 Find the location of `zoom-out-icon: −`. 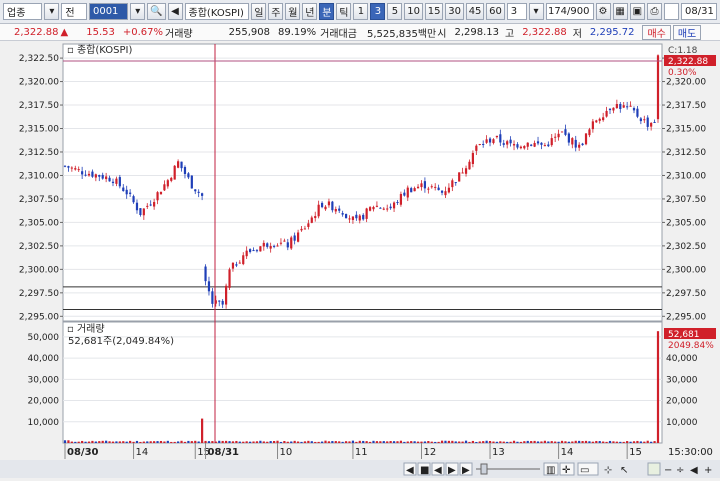

zoom-out-icon: − is located at coordinates (668, 470).